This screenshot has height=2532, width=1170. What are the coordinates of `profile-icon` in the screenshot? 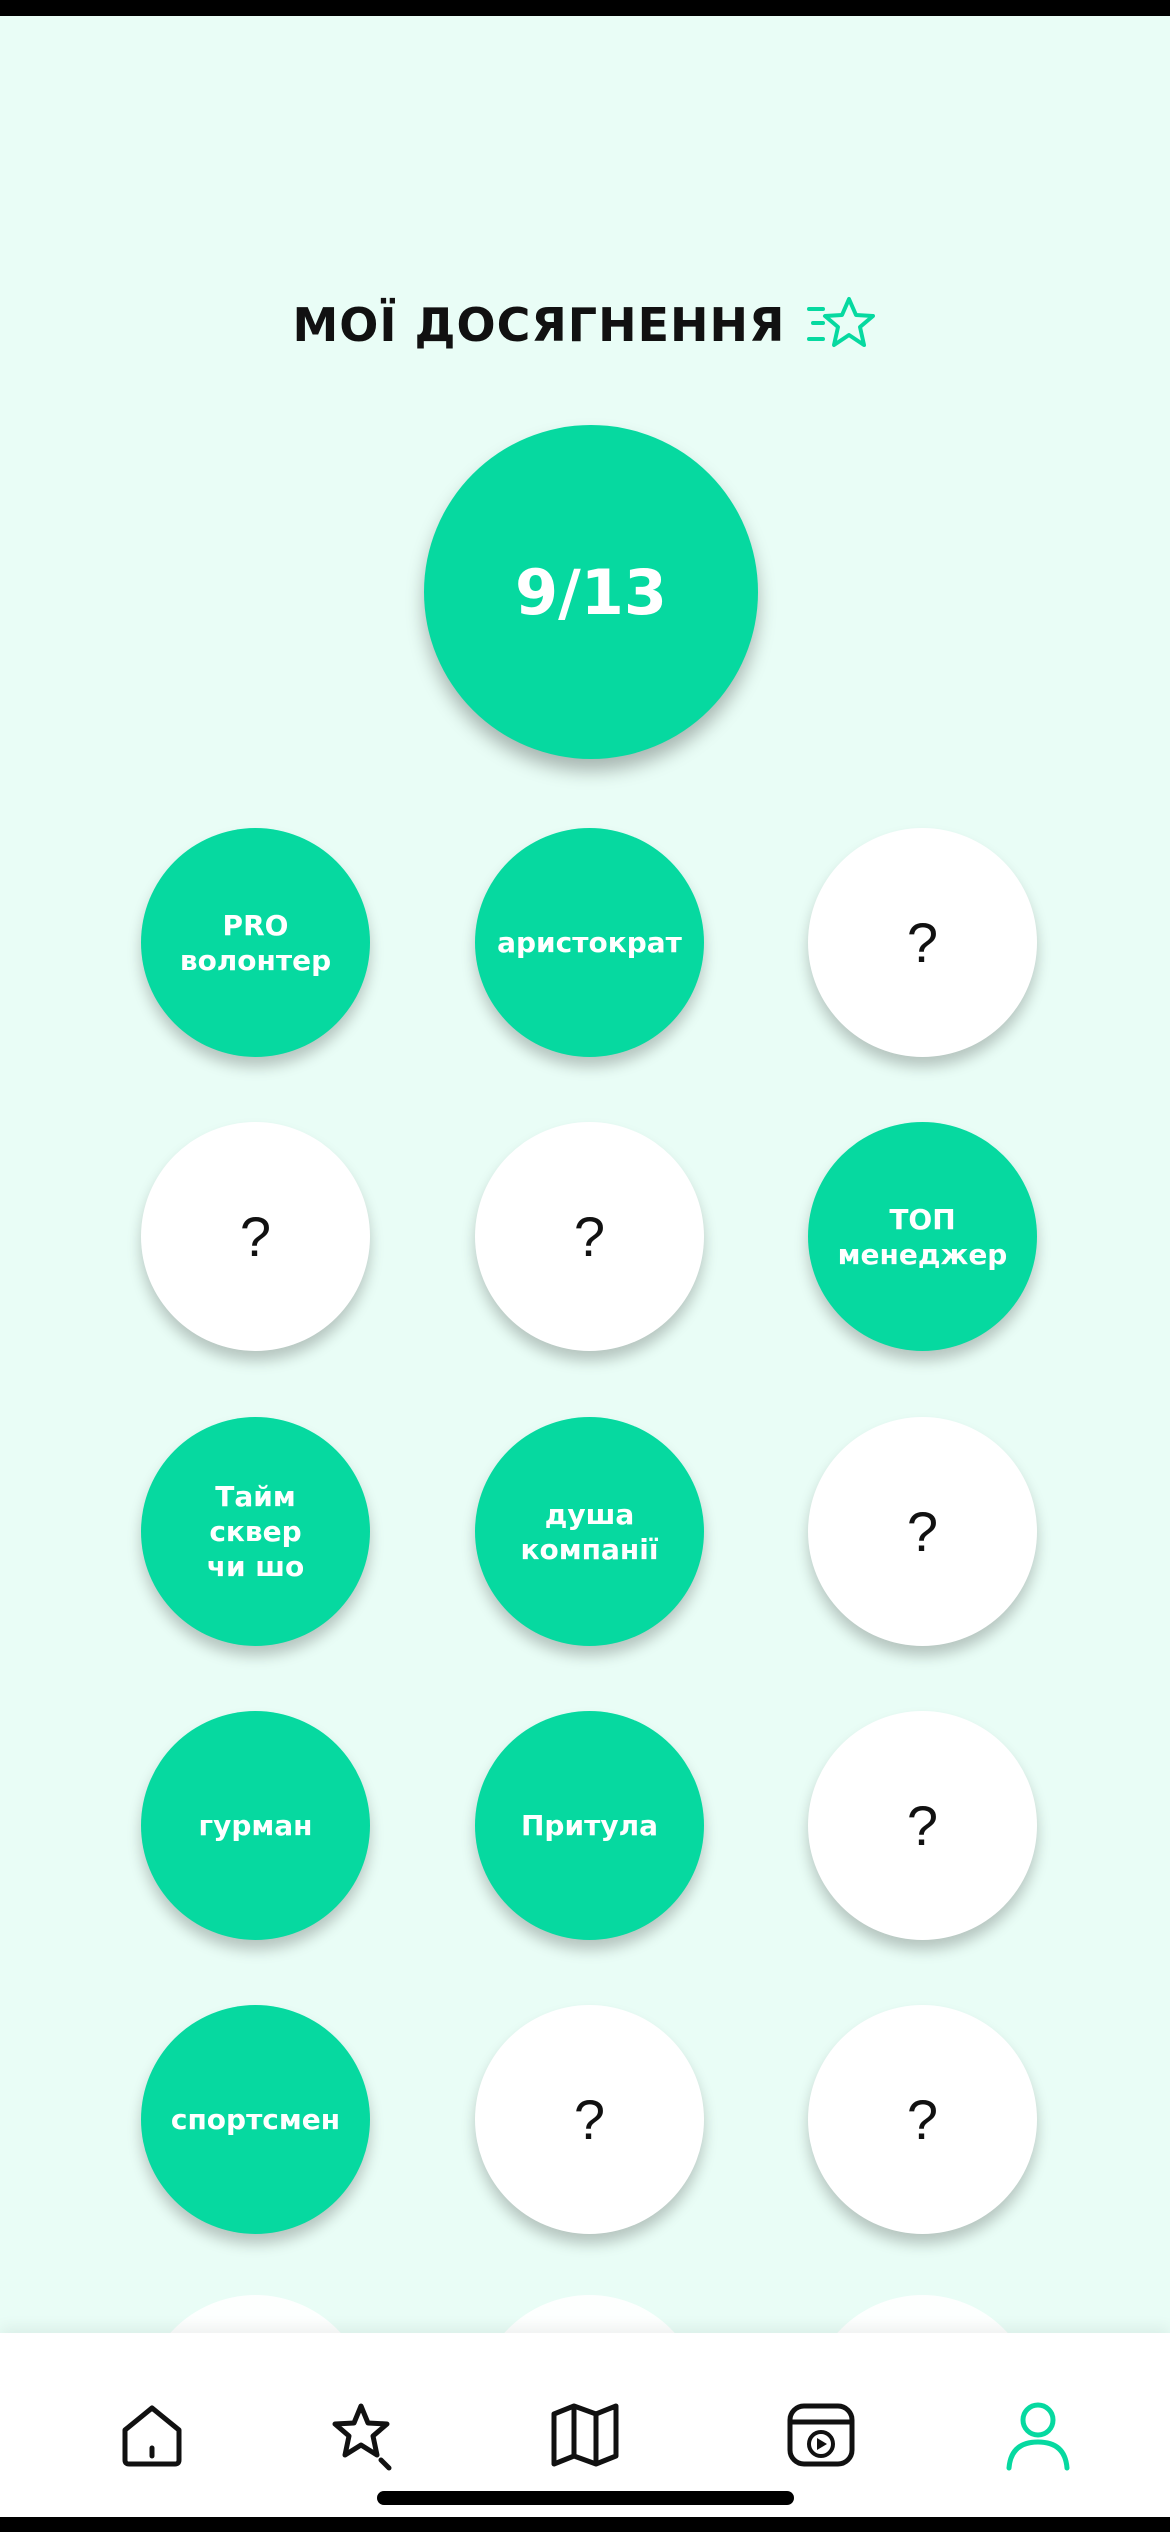 It's located at (1038, 2436).